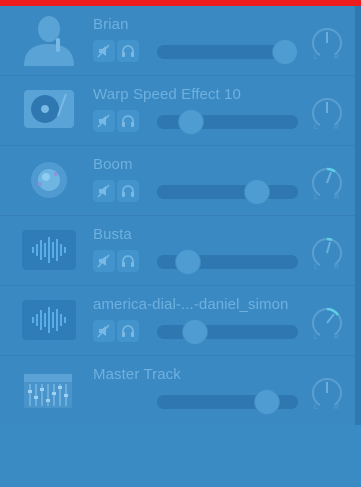 Image resolution: width=361 pixels, height=487 pixels. What do you see at coordinates (358, 215) in the screenshot?
I see `panel-right-edge` at bounding box center [358, 215].